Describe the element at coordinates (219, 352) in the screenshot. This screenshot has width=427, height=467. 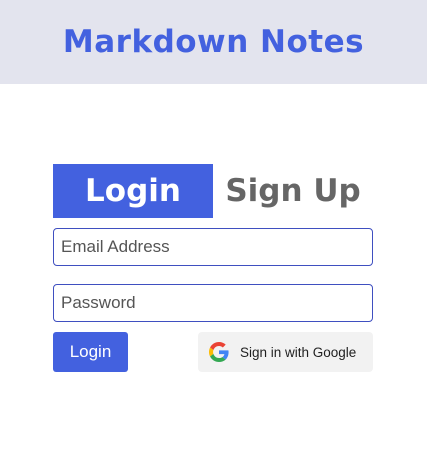
I see `google-logo-icon` at that location.